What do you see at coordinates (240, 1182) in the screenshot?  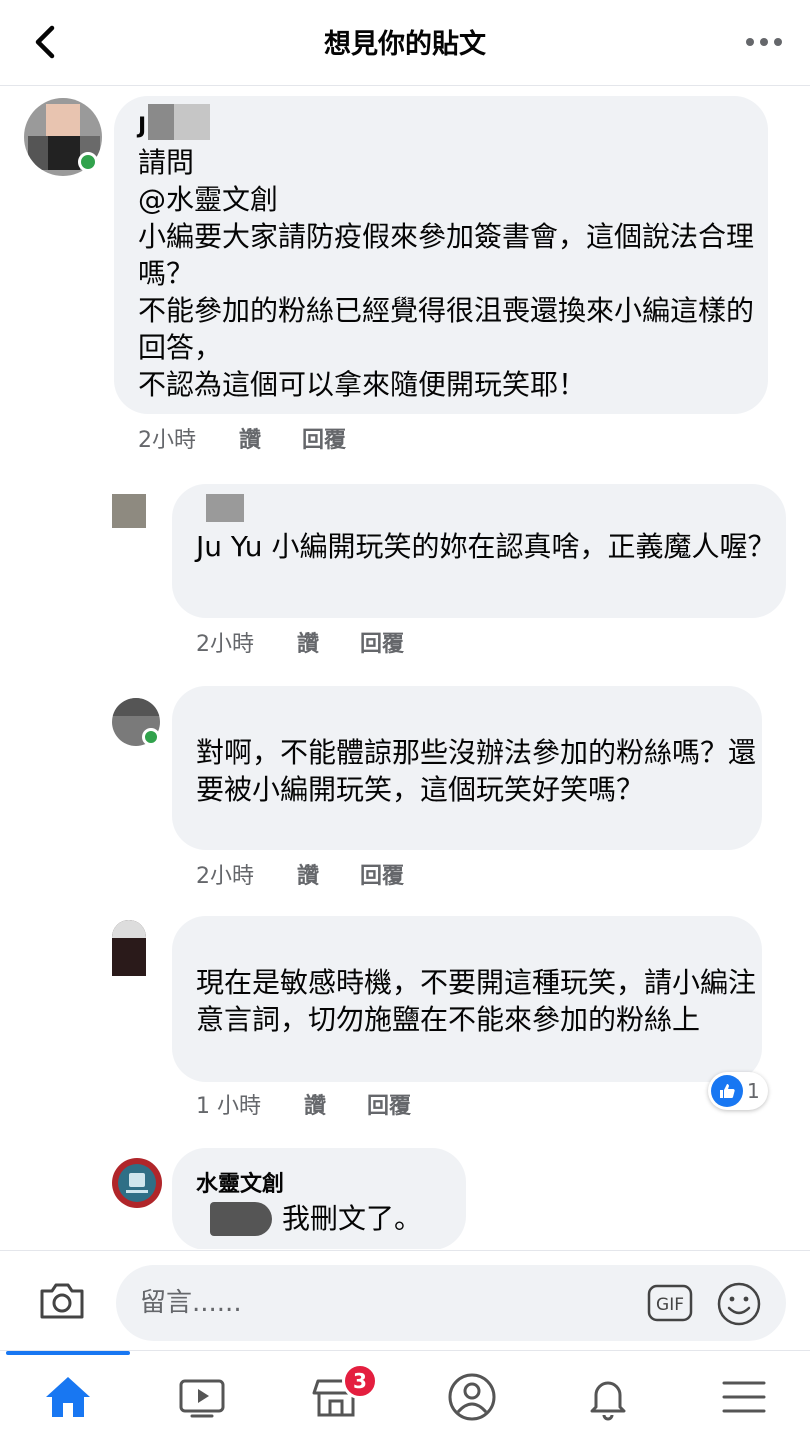 I see `comment-author: 水靈文創` at bounding box center [240, 1182].